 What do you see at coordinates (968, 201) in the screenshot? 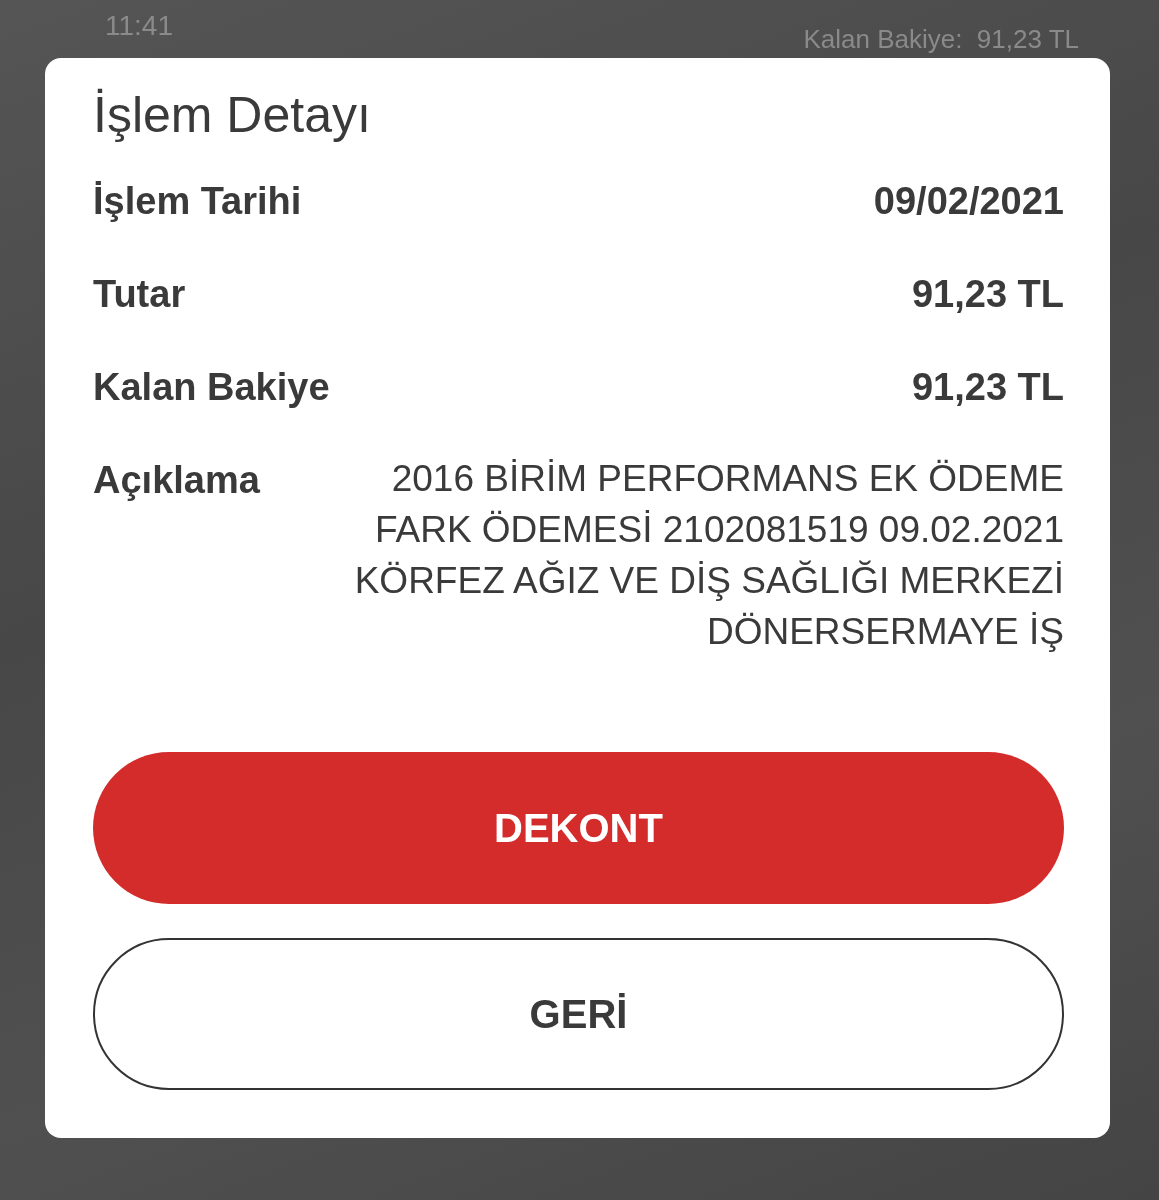
I see `field-value: 09/02/2021` at bounding box center [968, 201].